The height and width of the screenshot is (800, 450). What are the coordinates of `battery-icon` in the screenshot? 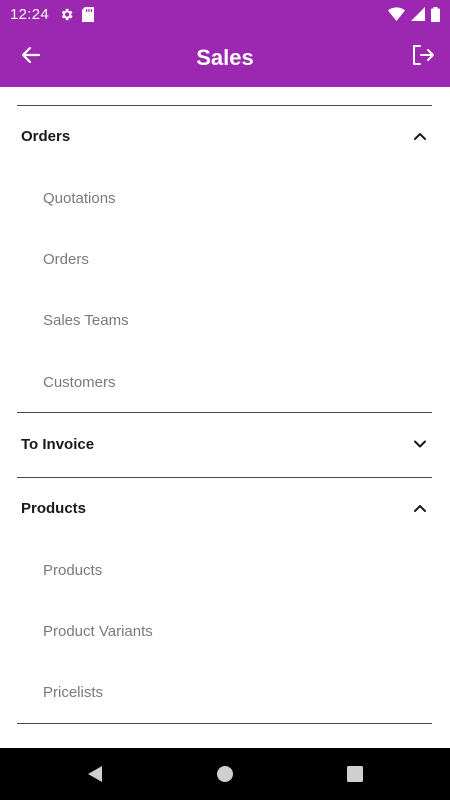 It's located at (435, 14).